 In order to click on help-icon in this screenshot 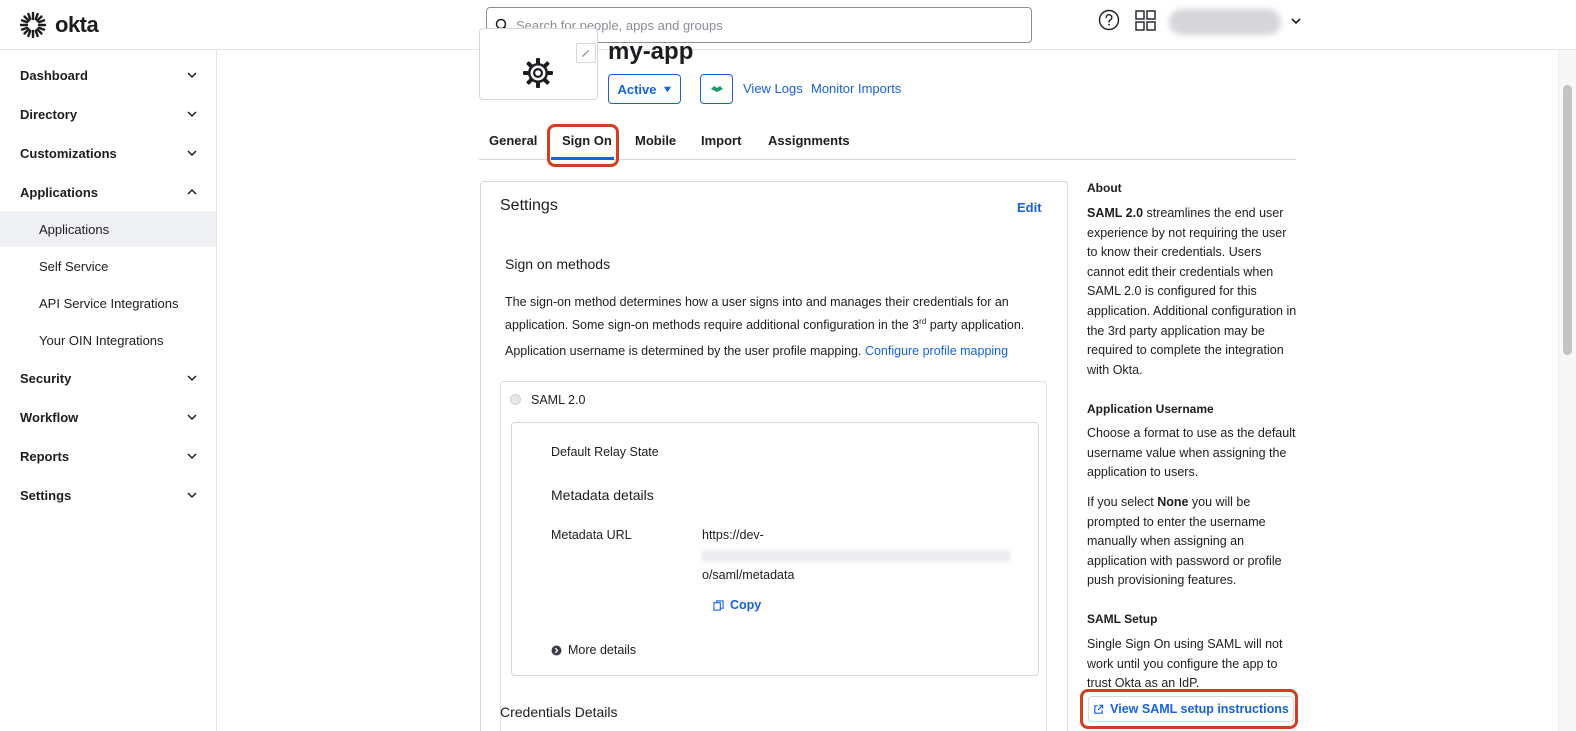, I will do `click(1109, 20)`.